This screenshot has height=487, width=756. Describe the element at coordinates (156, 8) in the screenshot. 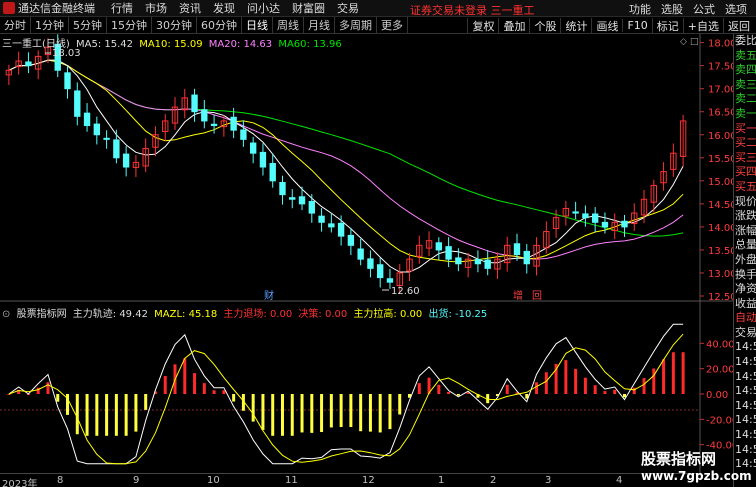

I see `menu-shichang: 市场` at that location.